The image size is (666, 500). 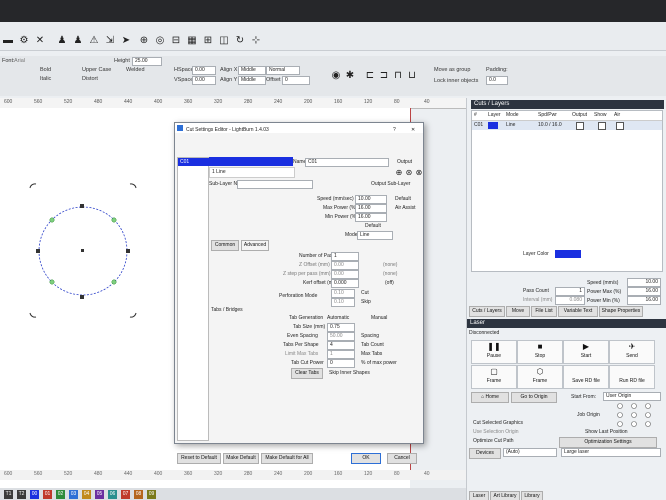 I want to click on hspace-input: 0.00, so click(x=204, y=70).